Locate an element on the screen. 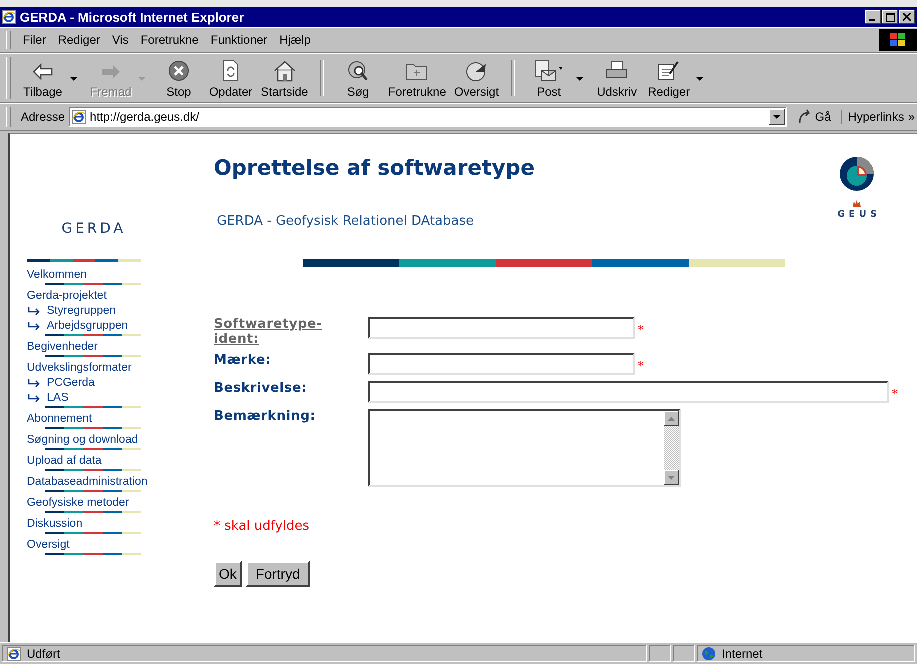 This screenshot has height=664, width=917. address-label: Adresse is located at coordinates (43, 117).